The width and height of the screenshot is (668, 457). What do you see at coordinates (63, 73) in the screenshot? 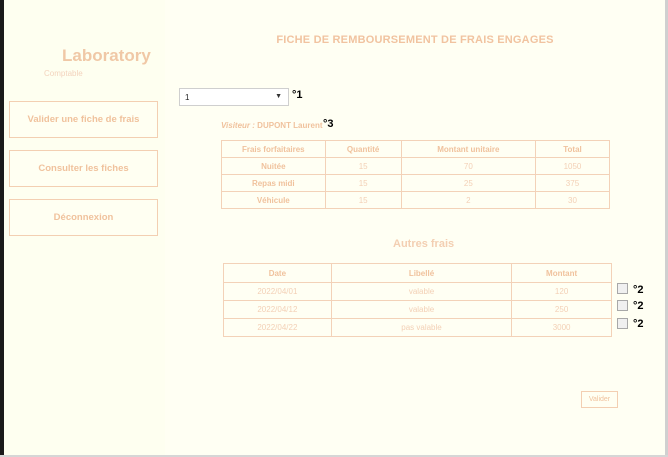
I see `brand-subtitle: Comptable` at bounding box center [63, 73].